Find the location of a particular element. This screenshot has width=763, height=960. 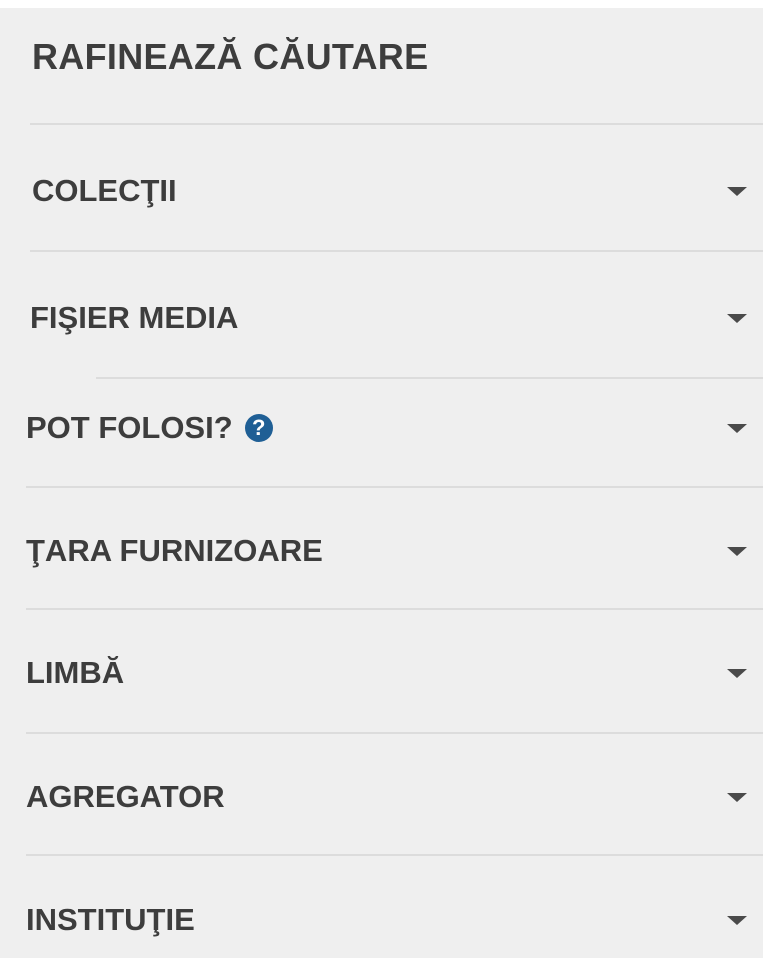

facet-pot-folosi-label: POT FOLOSI? is located at coordinates (129, 427).